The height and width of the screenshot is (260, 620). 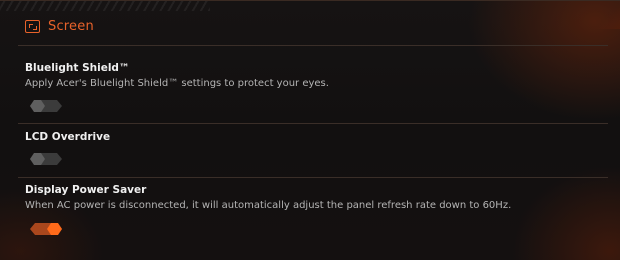 I want to click on section-title: Screen, so click(x=71, y=26).